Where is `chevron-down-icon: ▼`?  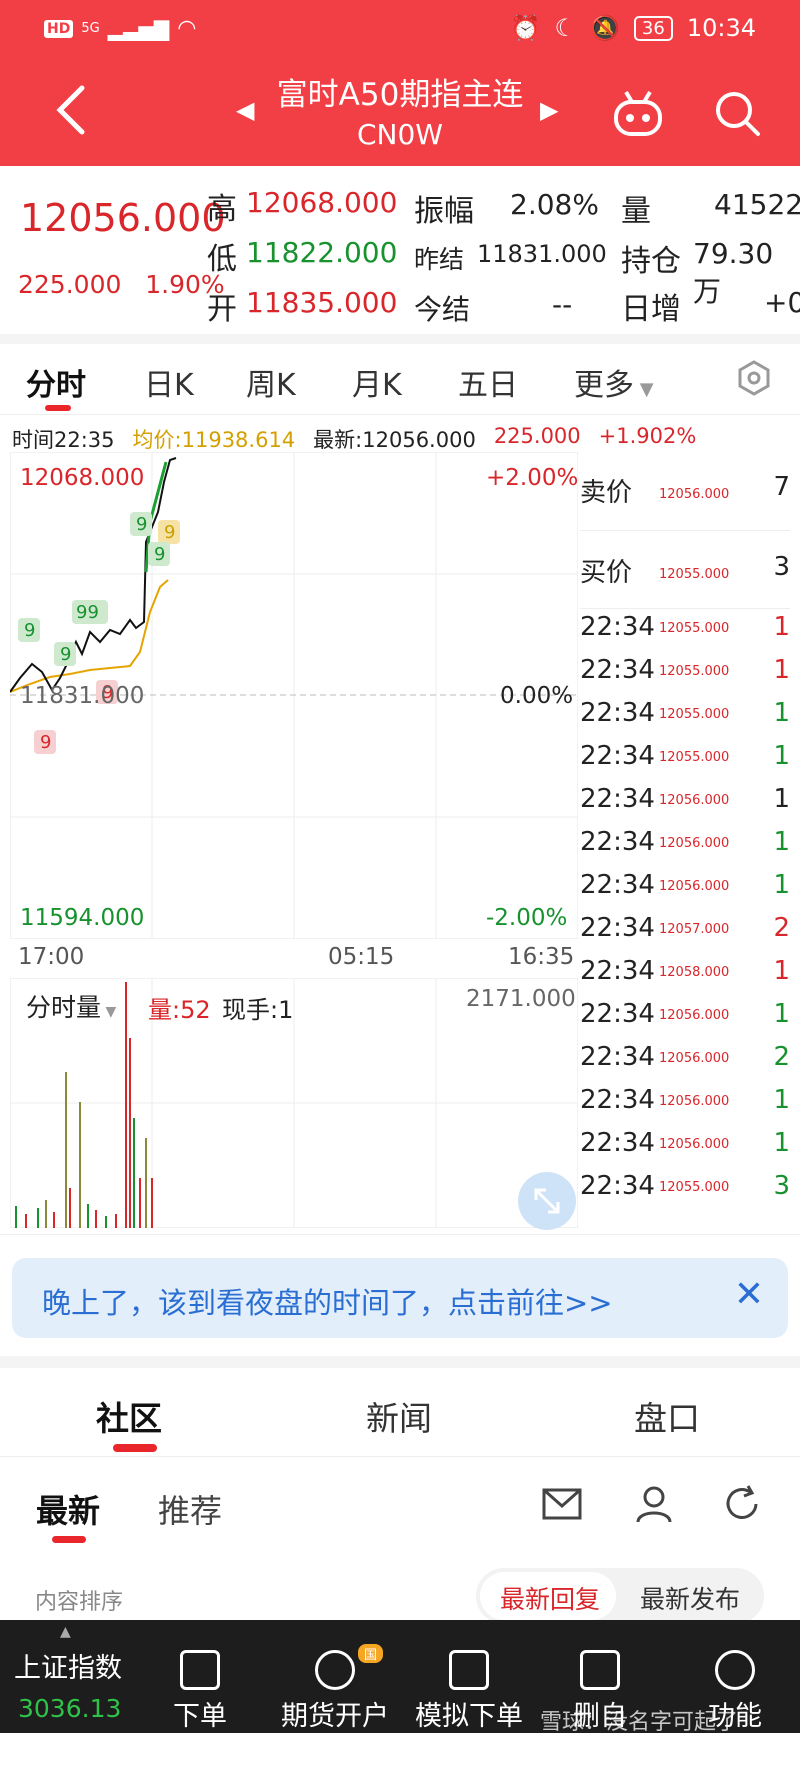
chevron-down-icon: ▼ is located at coordinates (109, 1012).